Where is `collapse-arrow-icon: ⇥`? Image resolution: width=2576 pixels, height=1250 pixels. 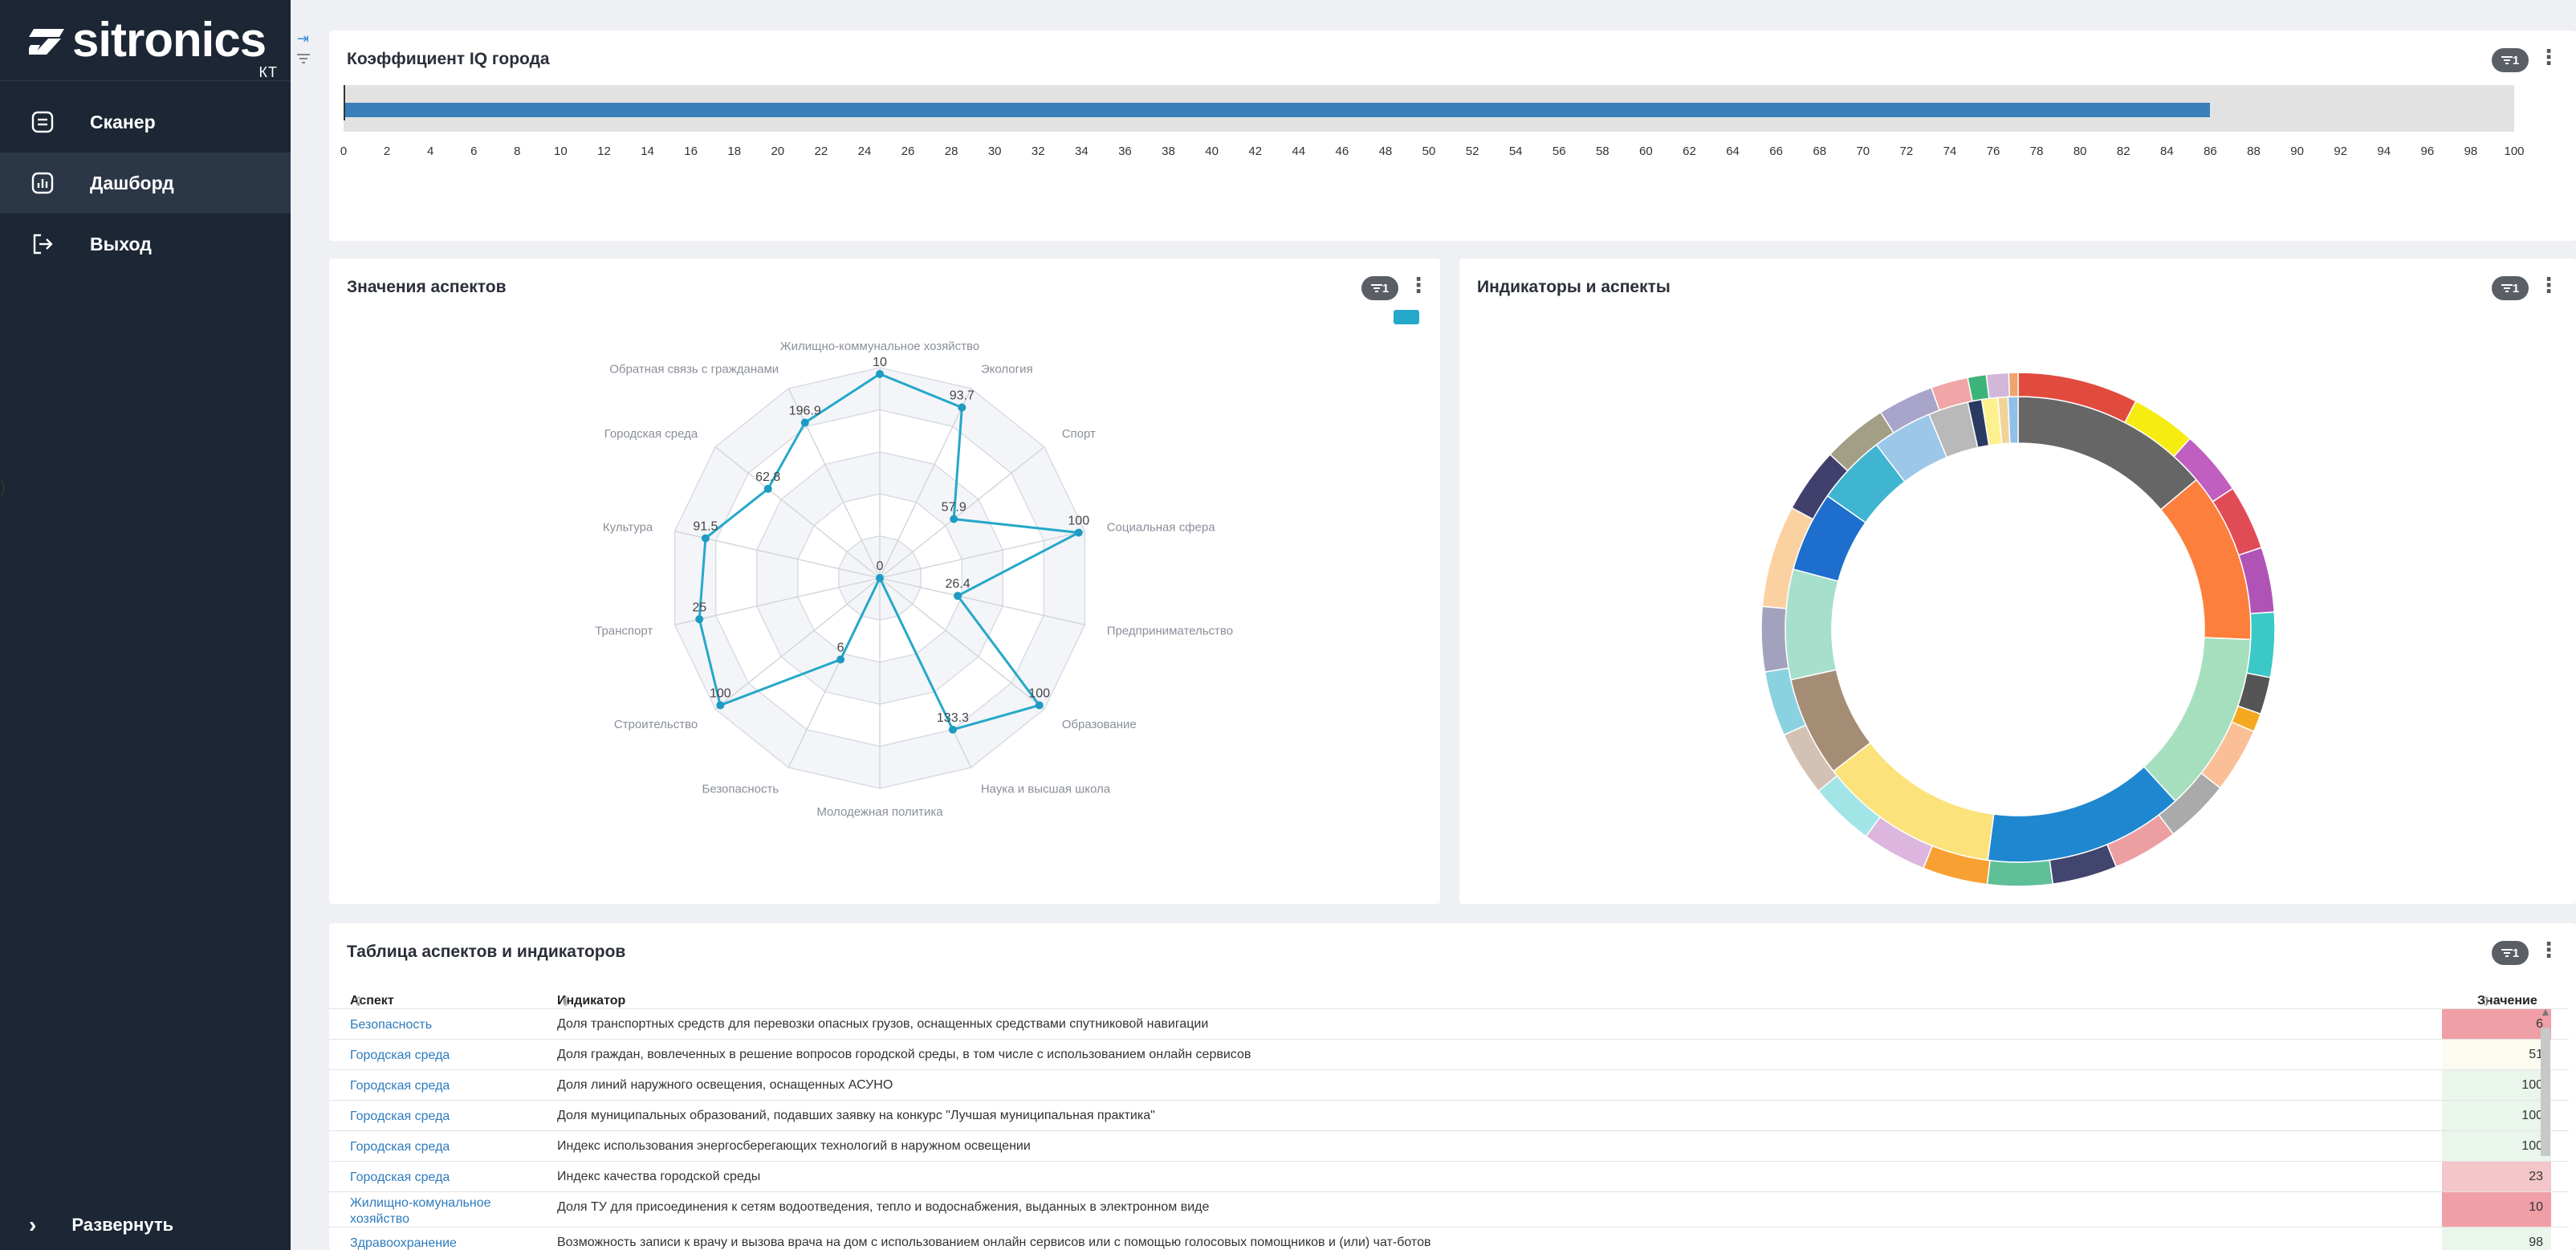 collapse-arrow-icon: ⇥ is located at coordinates (307, 41).